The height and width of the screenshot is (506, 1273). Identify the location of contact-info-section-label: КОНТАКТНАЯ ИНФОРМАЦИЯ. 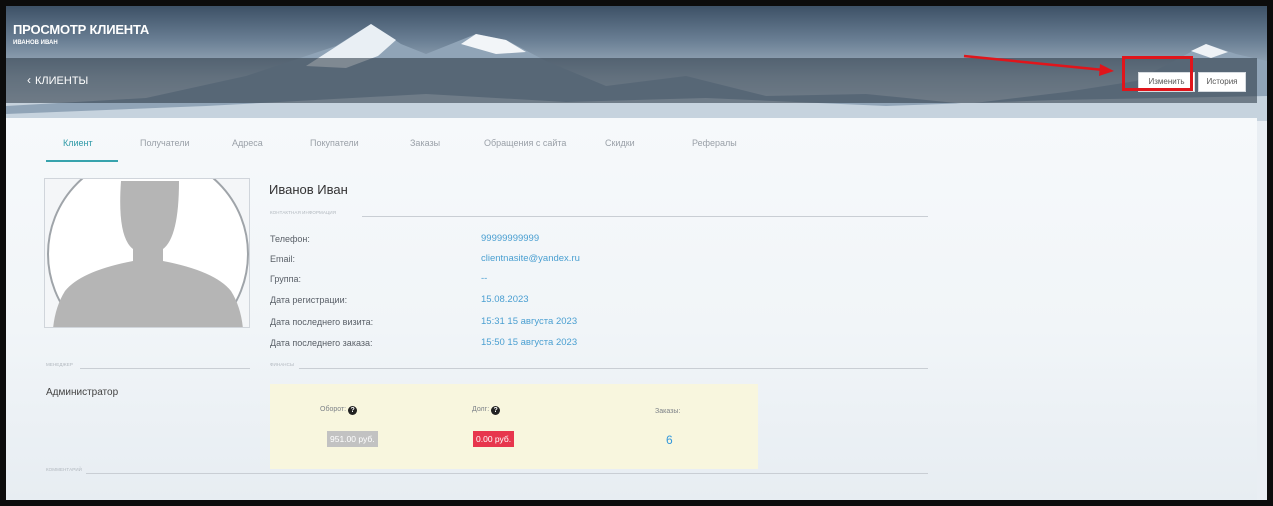
(303, 212).